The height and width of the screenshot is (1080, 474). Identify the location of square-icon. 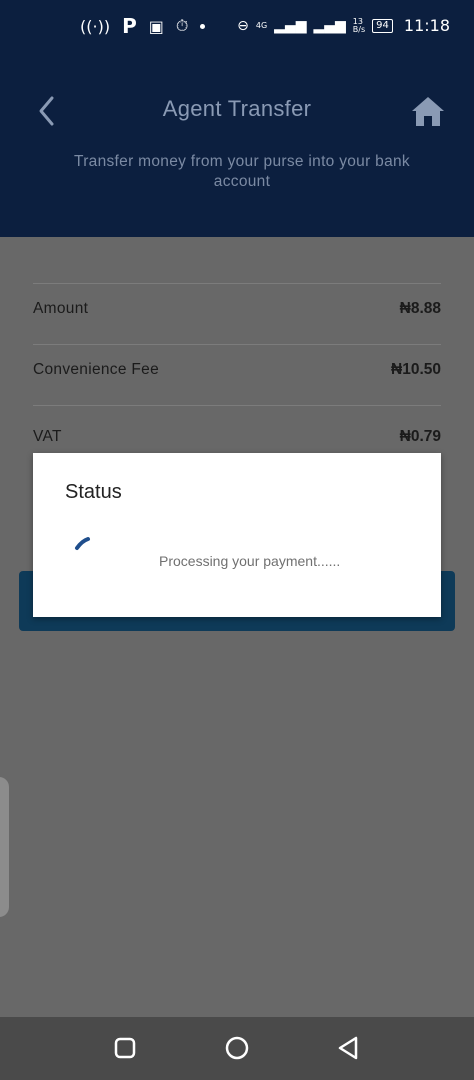
(125, 1048).